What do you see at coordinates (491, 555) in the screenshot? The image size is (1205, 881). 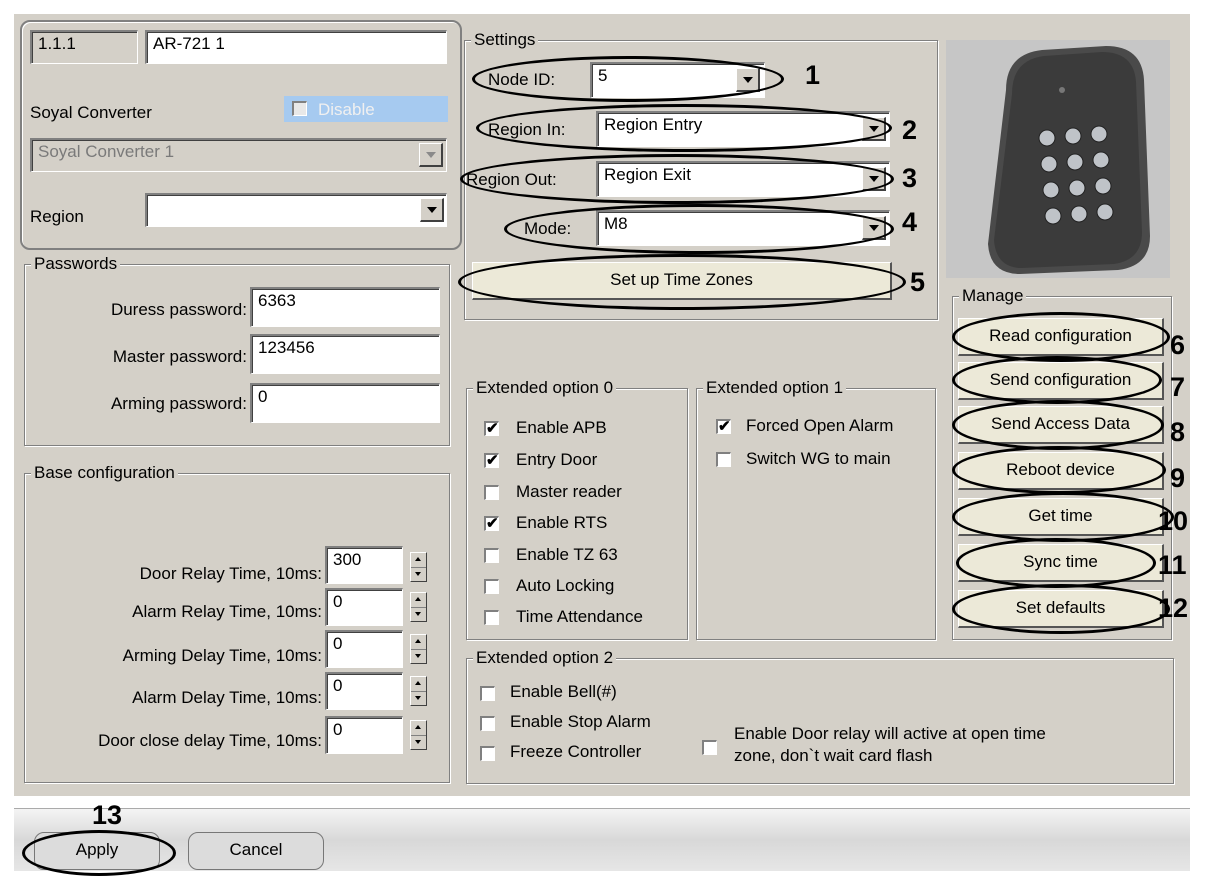 I see `enable-tz63-checkbox` at bounding box center [491, 555].